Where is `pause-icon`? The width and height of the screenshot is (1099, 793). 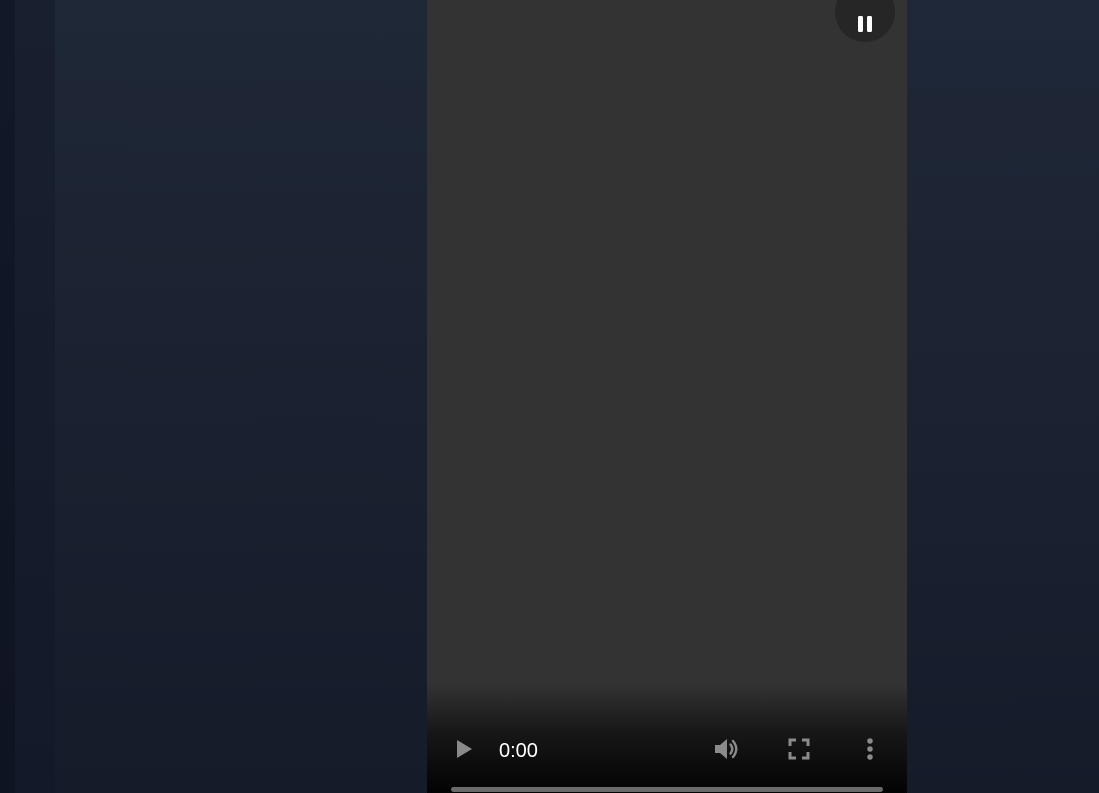 pause-icon is located at coordinates (865, 24).